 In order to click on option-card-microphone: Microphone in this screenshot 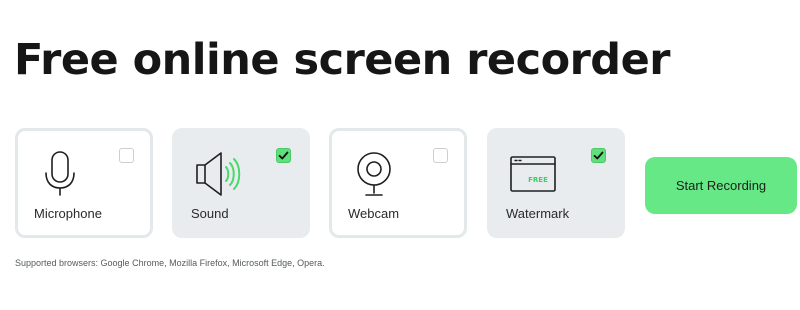, I will do `click(84, 183)`.